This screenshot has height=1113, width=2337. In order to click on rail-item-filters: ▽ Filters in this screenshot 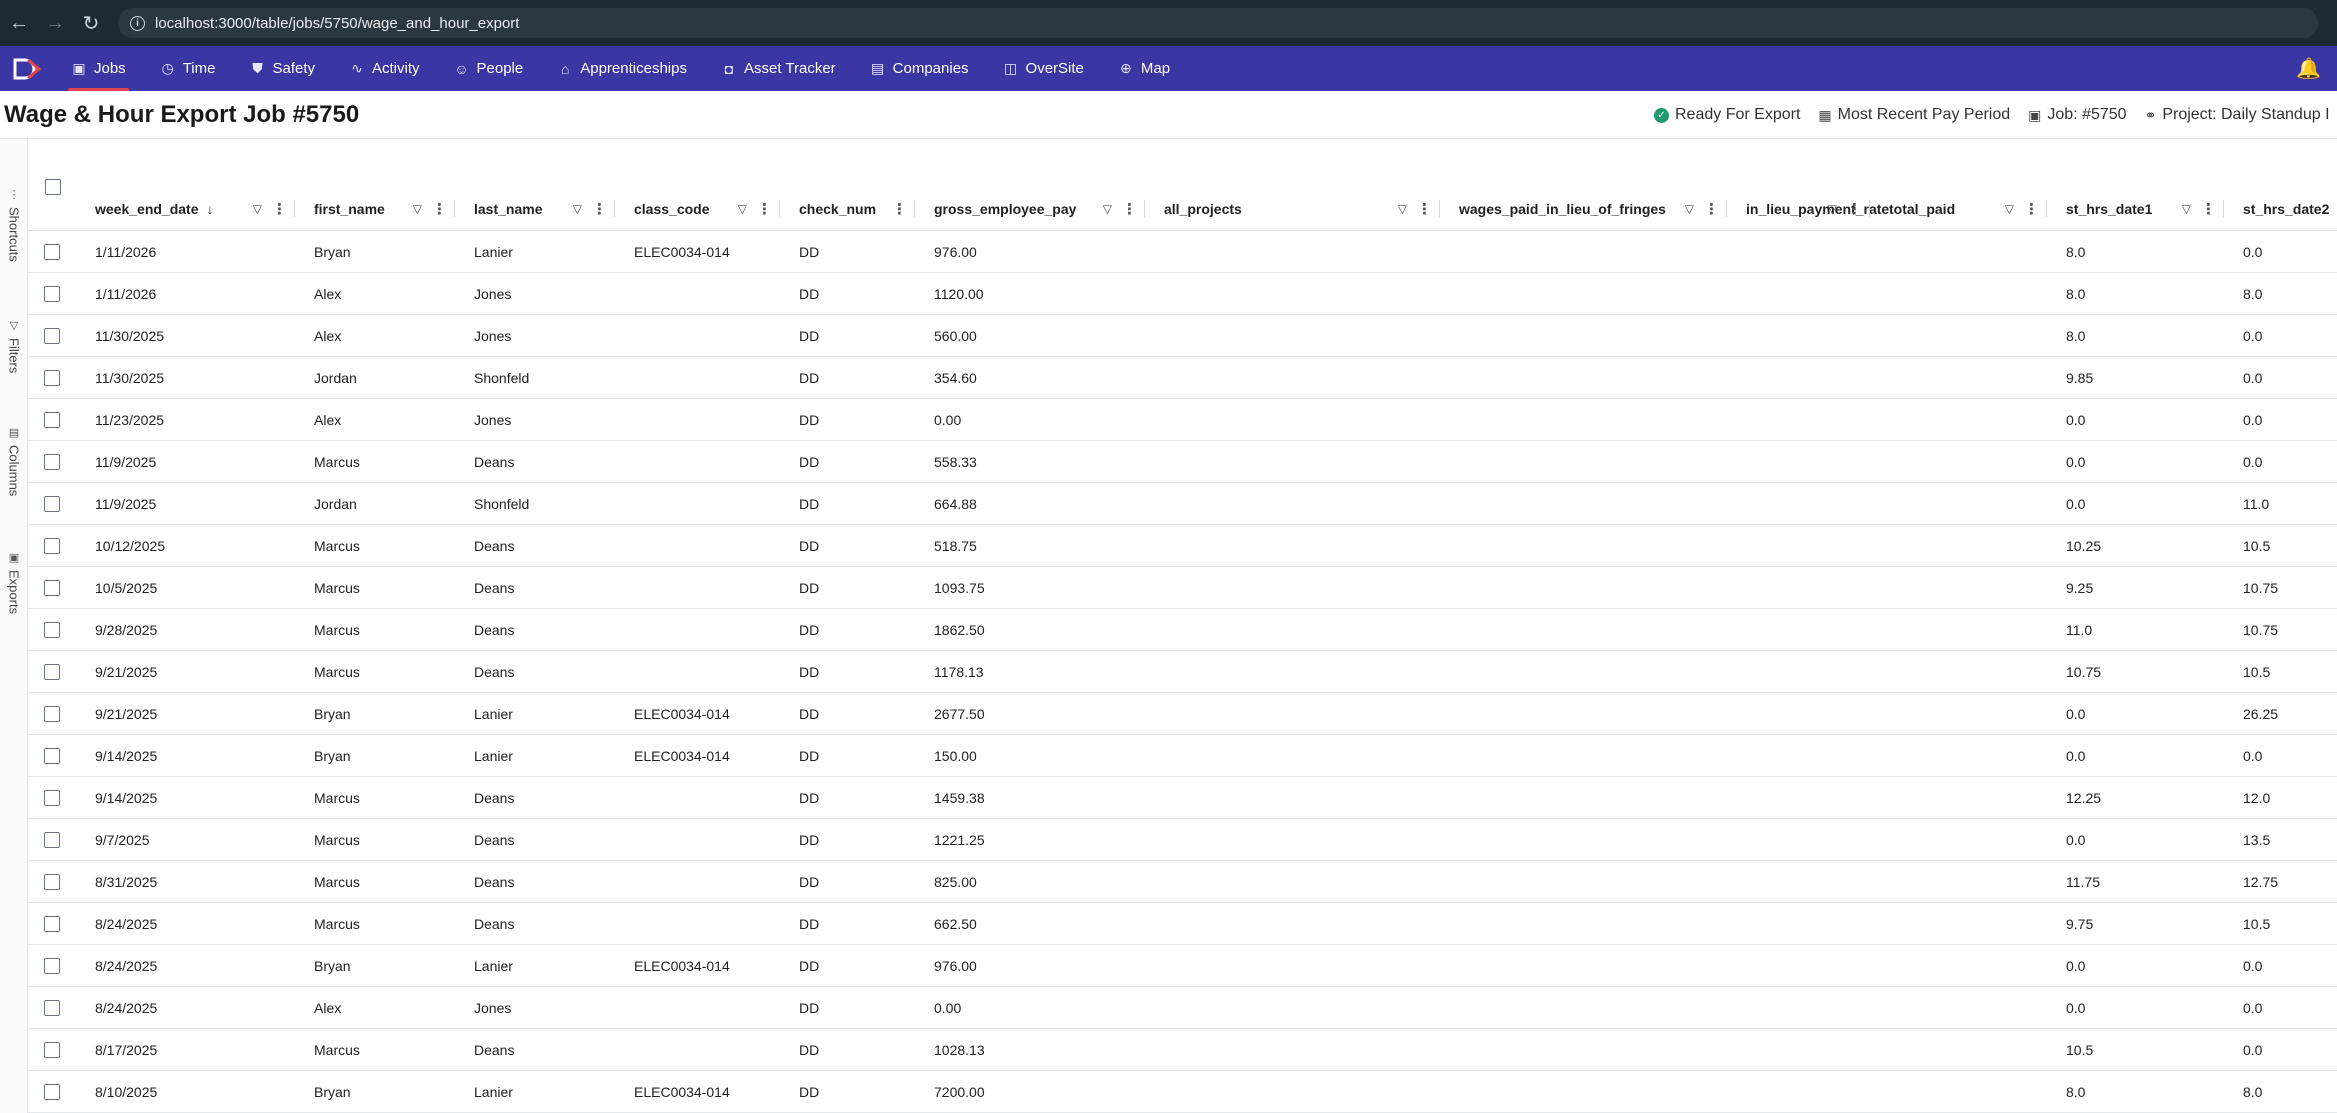, I will do `click(14, 346)`.